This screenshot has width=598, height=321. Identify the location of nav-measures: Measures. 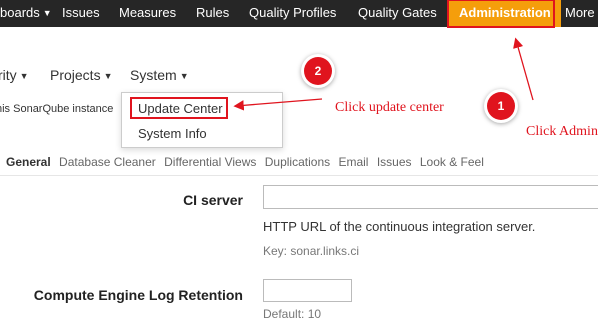
(147, 13).